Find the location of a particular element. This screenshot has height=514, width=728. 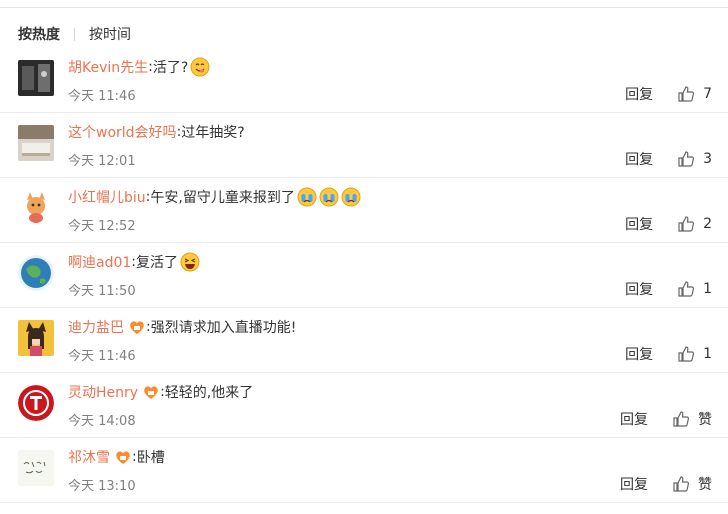

top-divider is located at coordinates (364, 7).